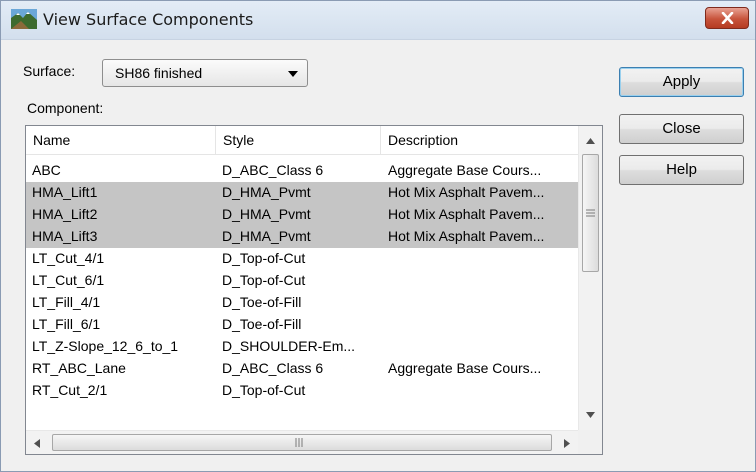  I want to click on close-window-button, so click(727, 18).